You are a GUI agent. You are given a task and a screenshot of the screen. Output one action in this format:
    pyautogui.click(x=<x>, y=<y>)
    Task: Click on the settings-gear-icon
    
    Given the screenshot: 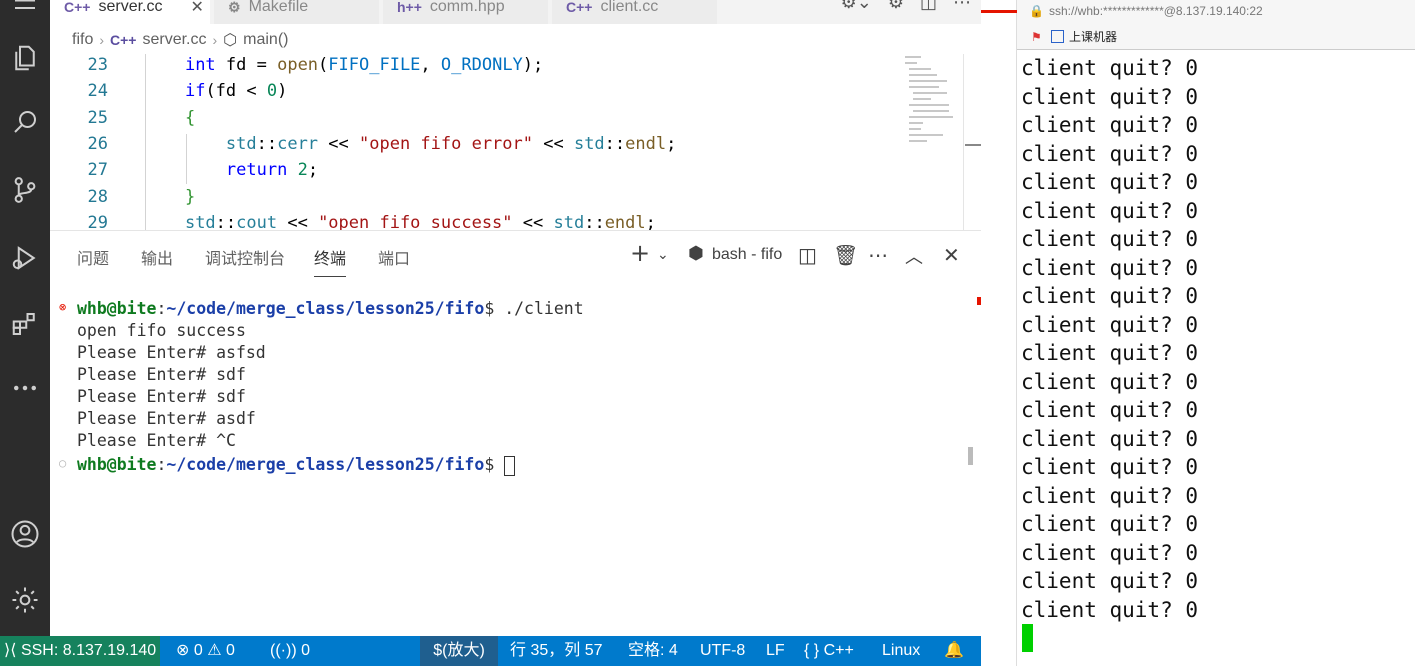 What is the action you would take?
    pyautogui.click(x=25, y=600)
    